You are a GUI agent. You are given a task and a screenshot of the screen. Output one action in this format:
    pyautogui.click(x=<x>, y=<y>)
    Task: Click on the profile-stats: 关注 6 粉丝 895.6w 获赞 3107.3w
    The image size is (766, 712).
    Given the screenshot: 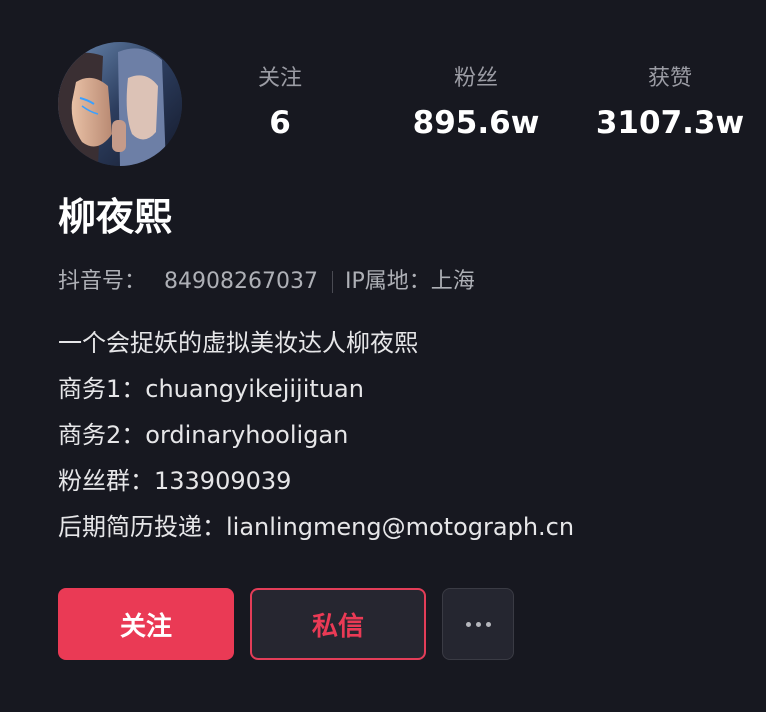 What is the action you would take?
    pyautogui.click(x=474, y=107)
    